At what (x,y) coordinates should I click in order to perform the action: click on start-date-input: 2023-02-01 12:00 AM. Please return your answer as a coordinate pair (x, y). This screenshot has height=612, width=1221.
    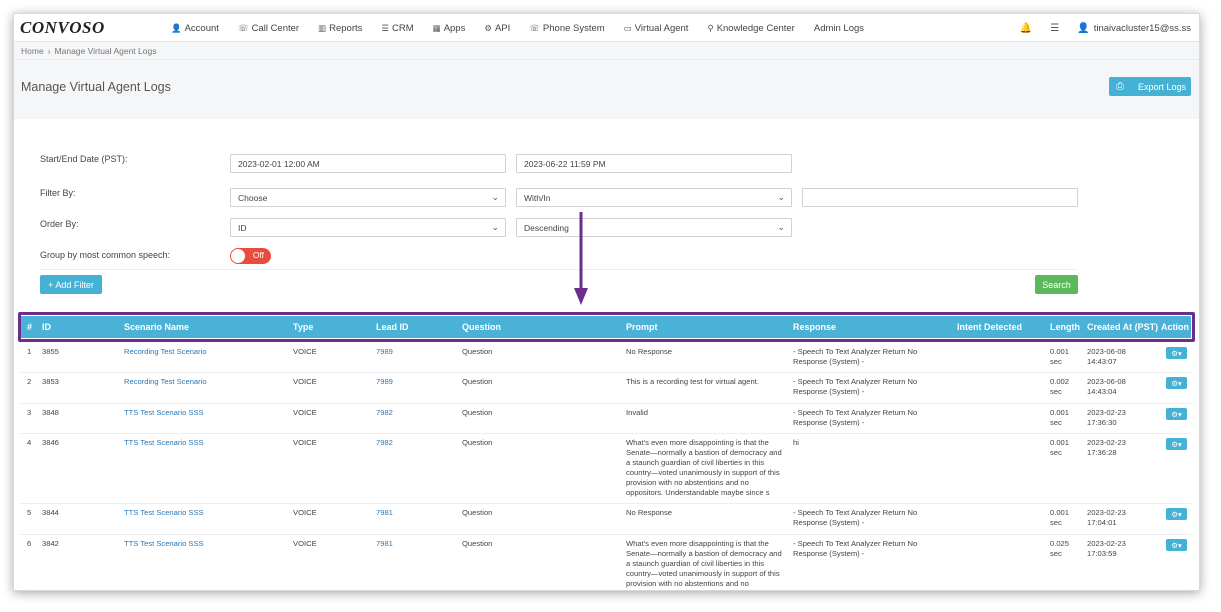
    Looking at the image, I should click on (368, 163).